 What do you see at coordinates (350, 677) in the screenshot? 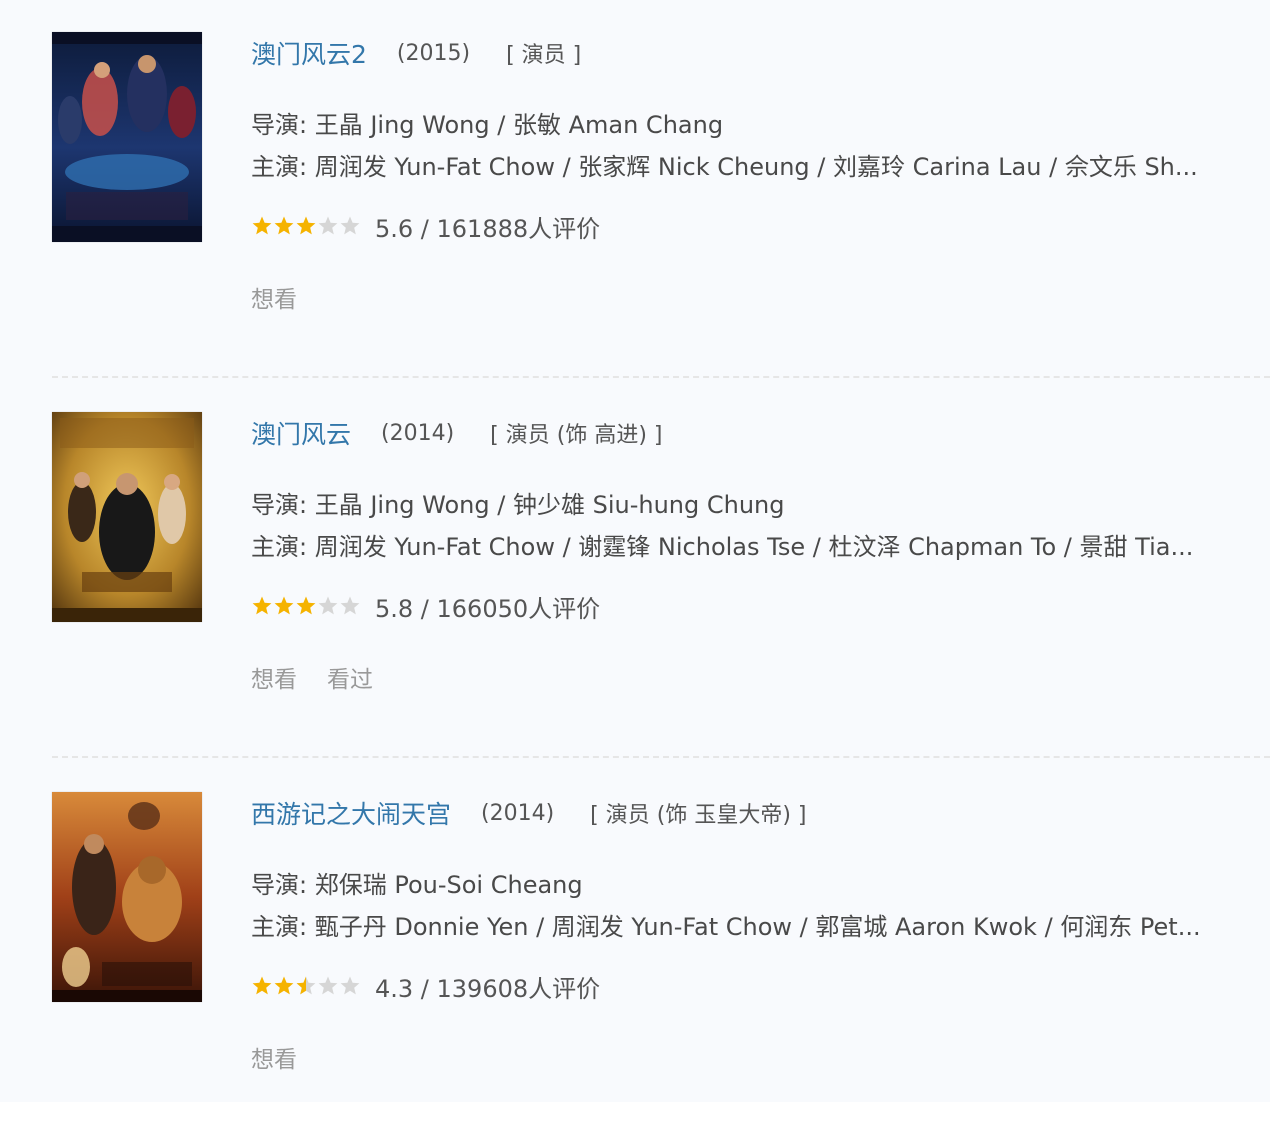
I see `watched-button: 看过` at bounding box center [350, 677].